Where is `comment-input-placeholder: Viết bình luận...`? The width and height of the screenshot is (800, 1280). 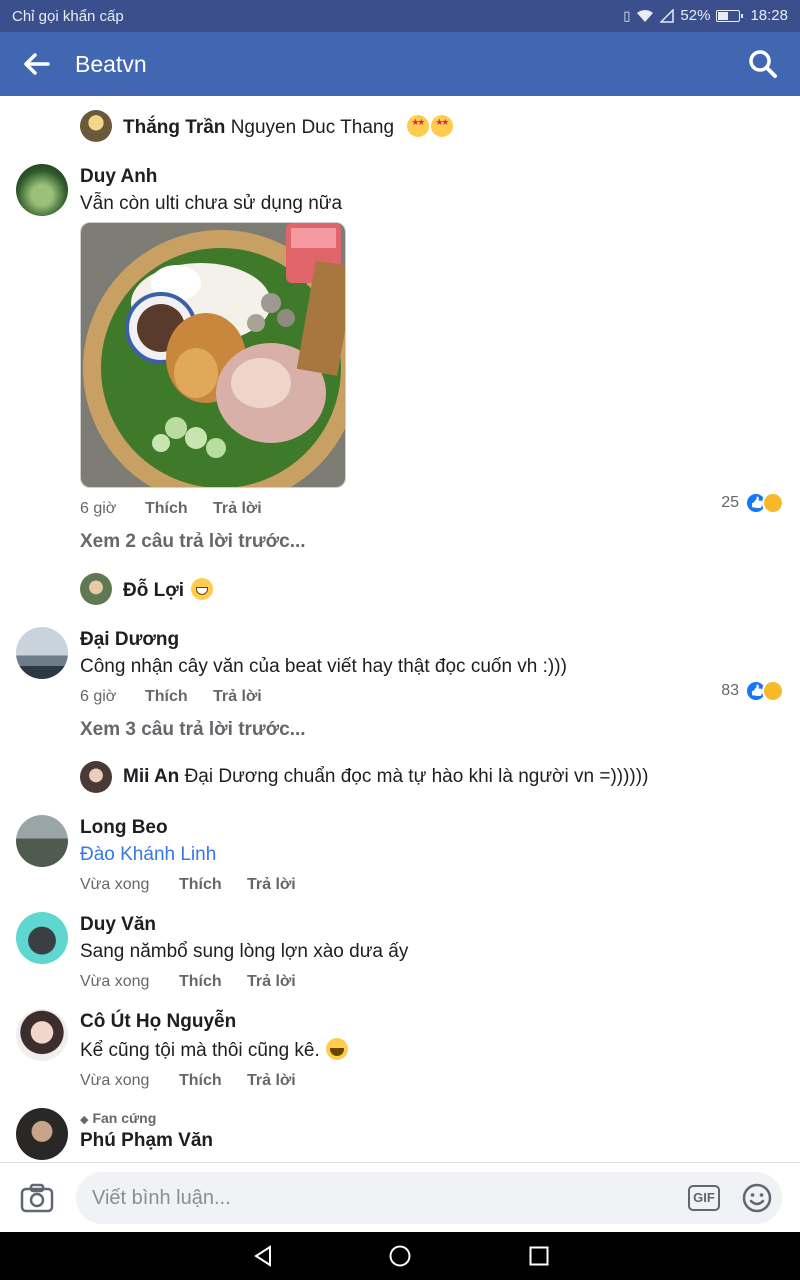 comment-input-placeholder: Viết bình luận... is located at coordinates (161, 1198).